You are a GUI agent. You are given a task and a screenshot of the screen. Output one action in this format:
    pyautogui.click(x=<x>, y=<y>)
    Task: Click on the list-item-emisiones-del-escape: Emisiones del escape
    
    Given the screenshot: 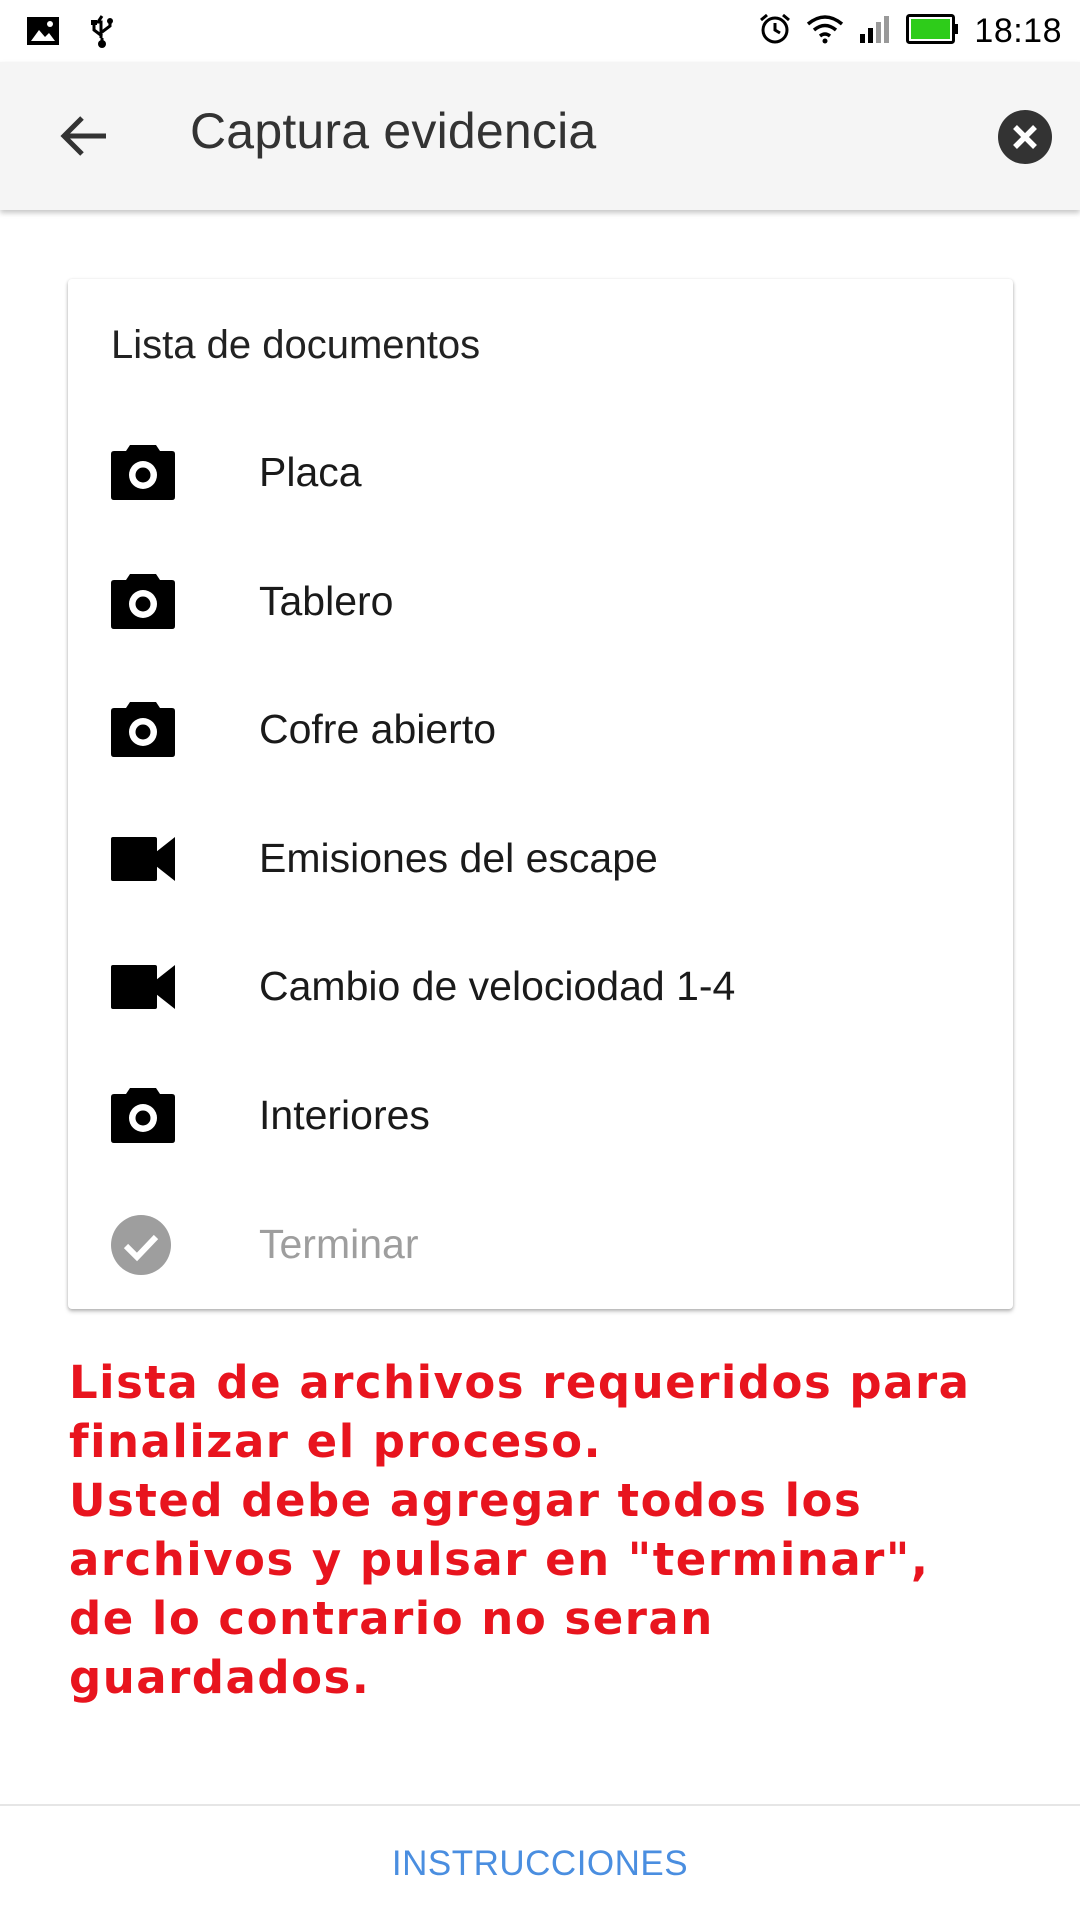 What is the action you would take?
    pyautogui.click(x=540, y=857)
    